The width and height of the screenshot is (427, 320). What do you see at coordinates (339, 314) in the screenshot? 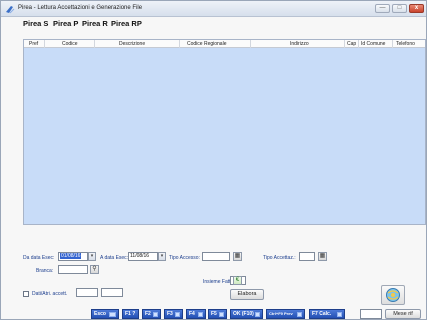
I see `calc-icon` at bounding box center [339, 314].